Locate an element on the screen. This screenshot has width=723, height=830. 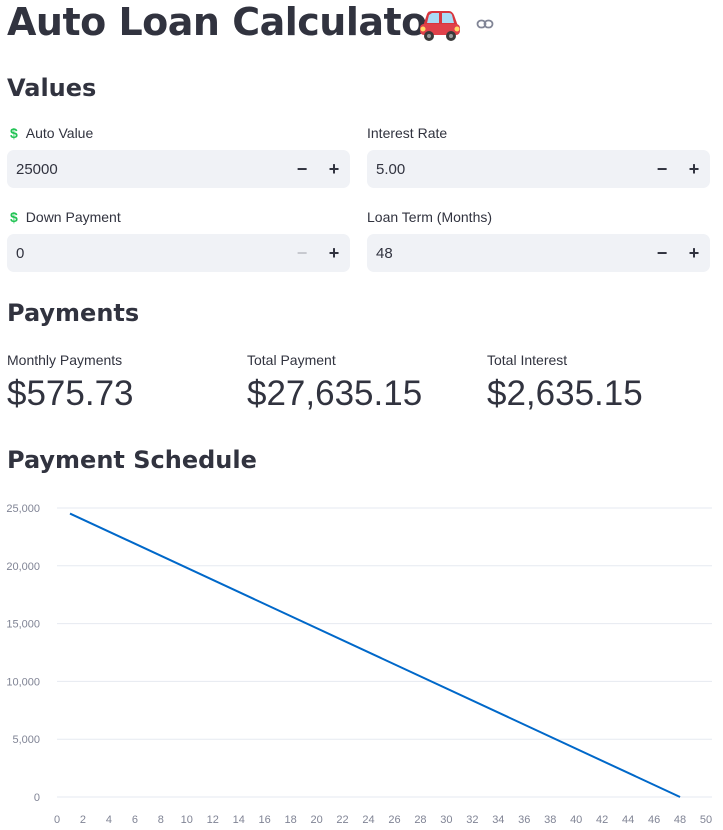
x-tick-label: 10 is located at coordinates (187, 820).